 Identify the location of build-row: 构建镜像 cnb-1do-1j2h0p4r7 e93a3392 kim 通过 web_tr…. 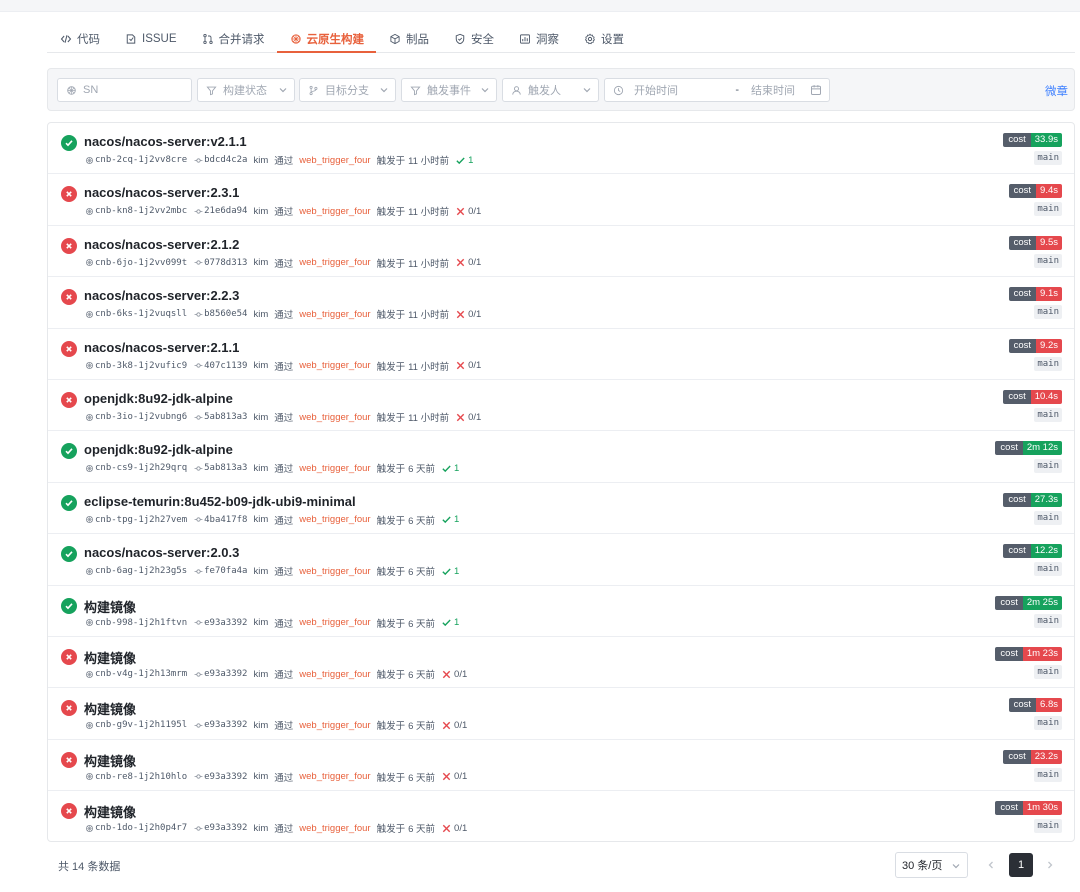
(561, 816).